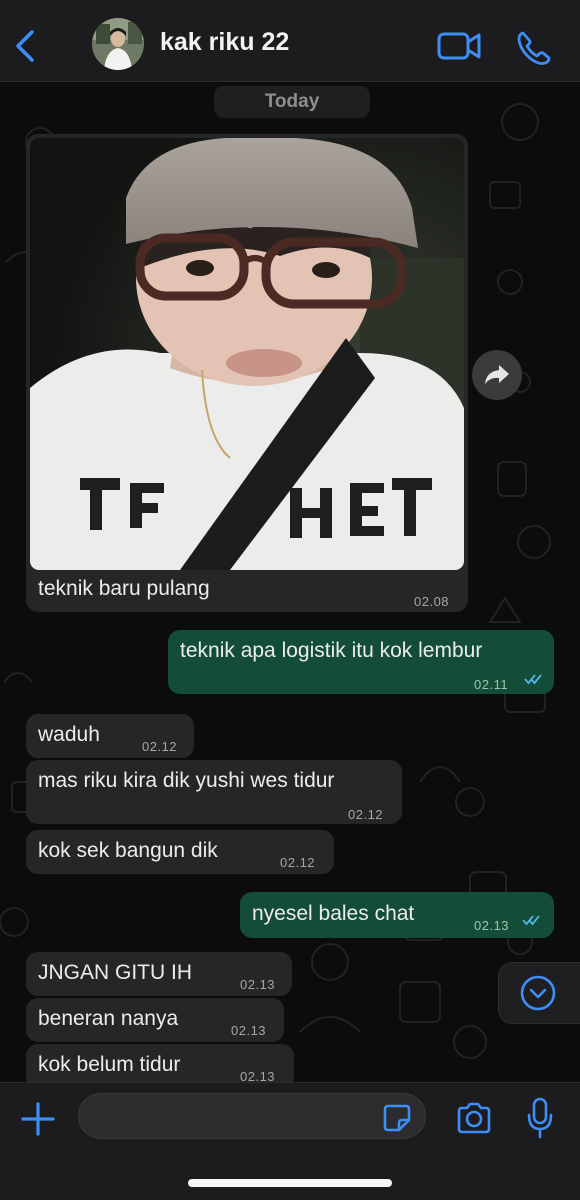  Describe the element at coordinates (290, 41) in the screenshot. I see `chat-header: kak riku 22` at that location.